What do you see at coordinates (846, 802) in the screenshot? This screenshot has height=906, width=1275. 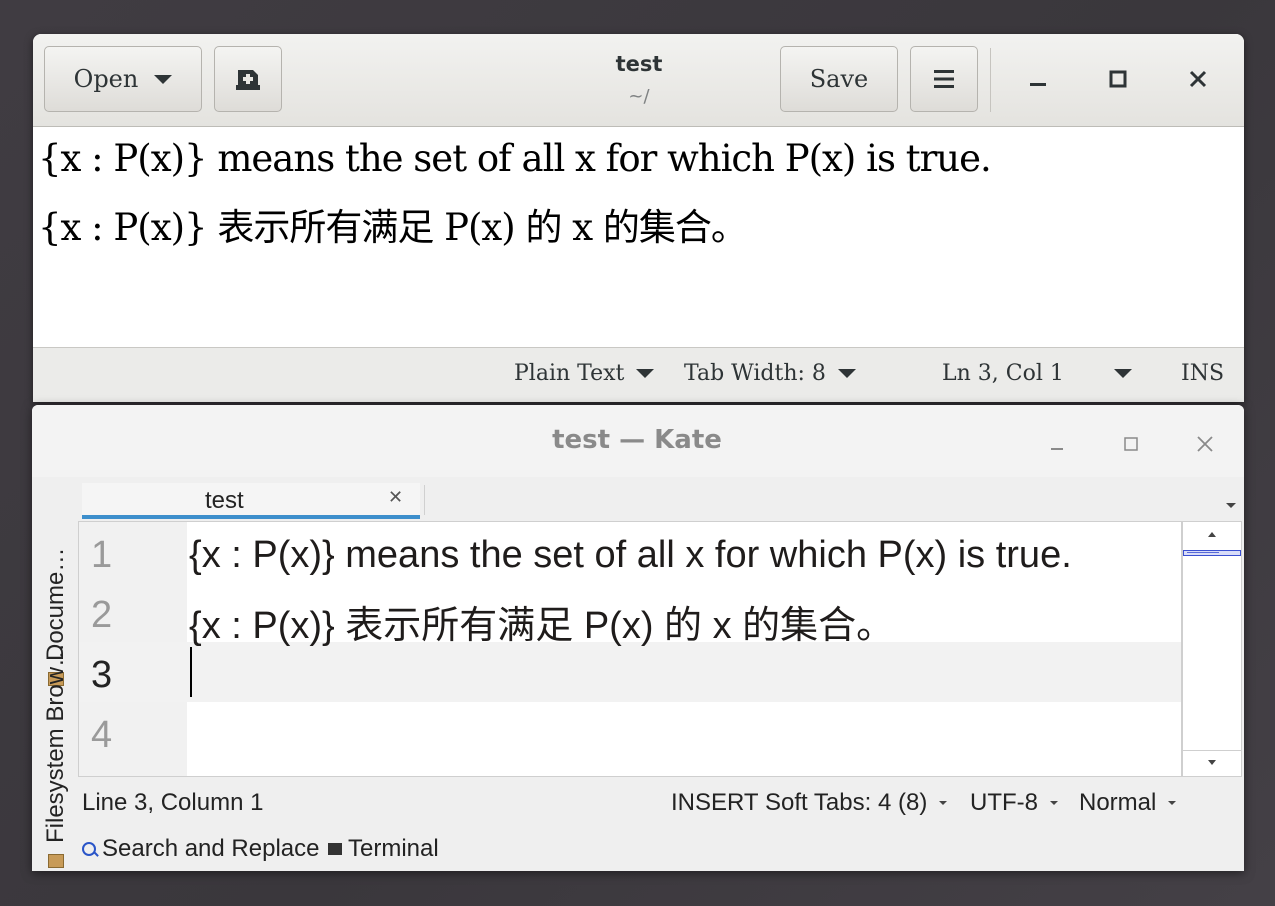 I see `indentation-label: Soft Tabs: 4 (8)` at bounding box center [846, 802].